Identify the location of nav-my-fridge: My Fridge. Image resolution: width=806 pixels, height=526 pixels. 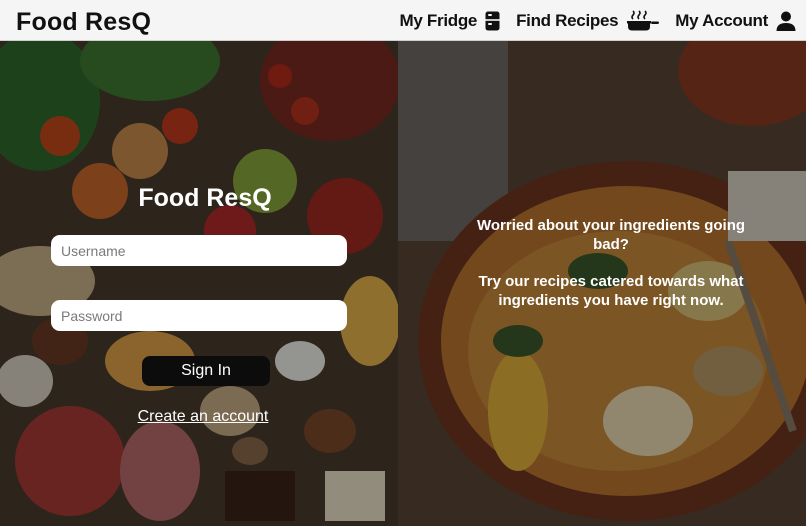
(449, 21).